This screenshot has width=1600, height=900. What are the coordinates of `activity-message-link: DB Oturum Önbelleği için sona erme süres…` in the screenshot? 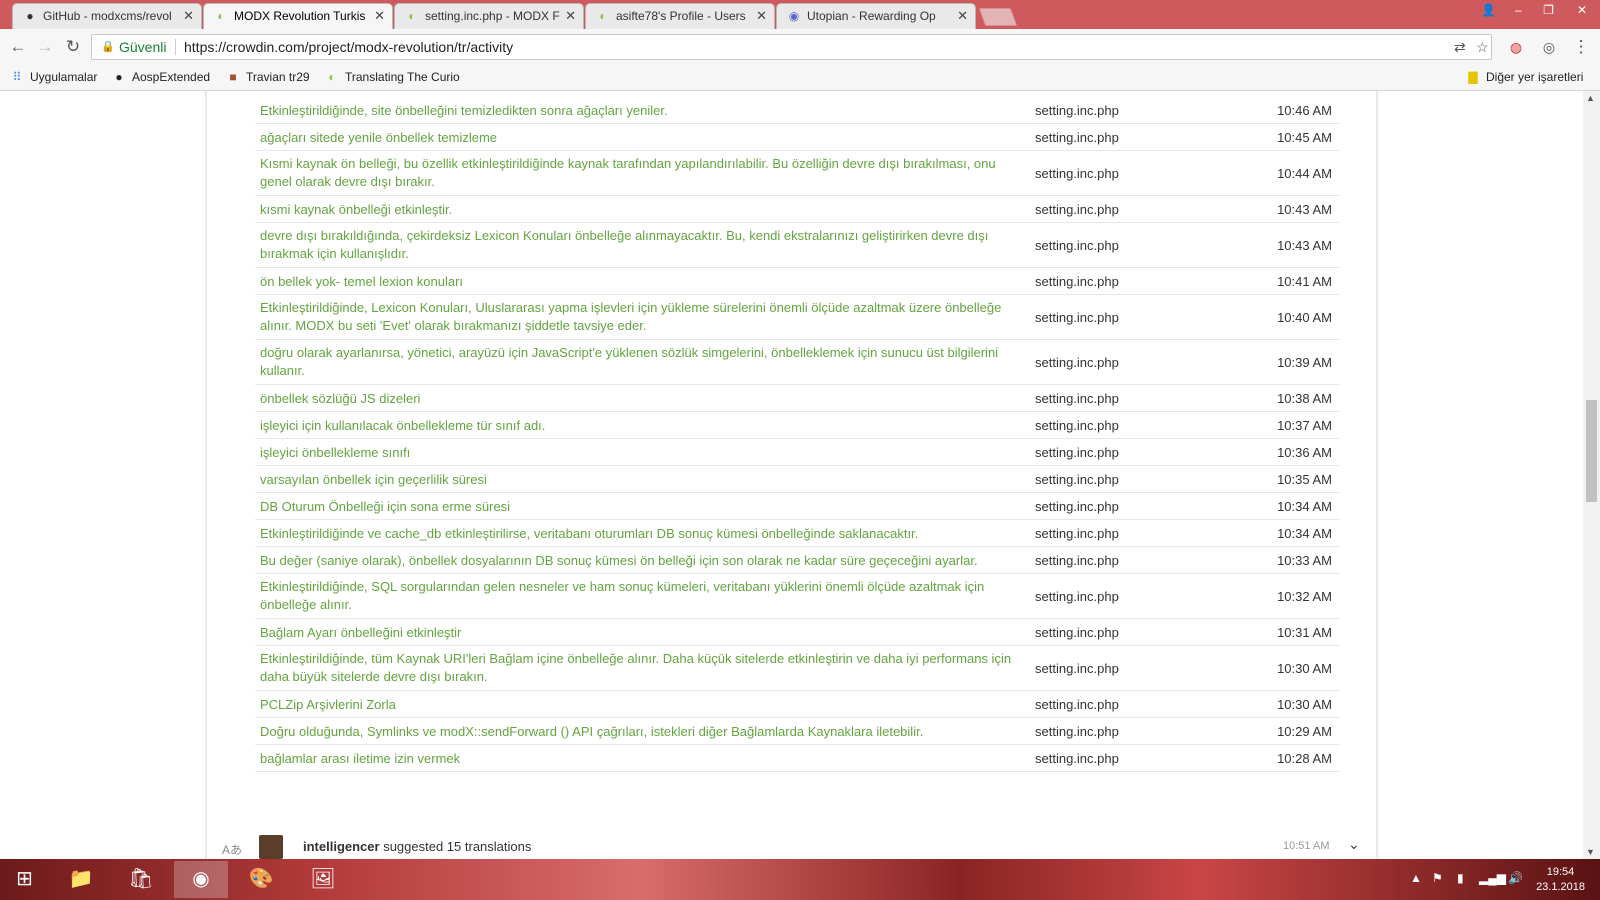 It's located at (645, 506).